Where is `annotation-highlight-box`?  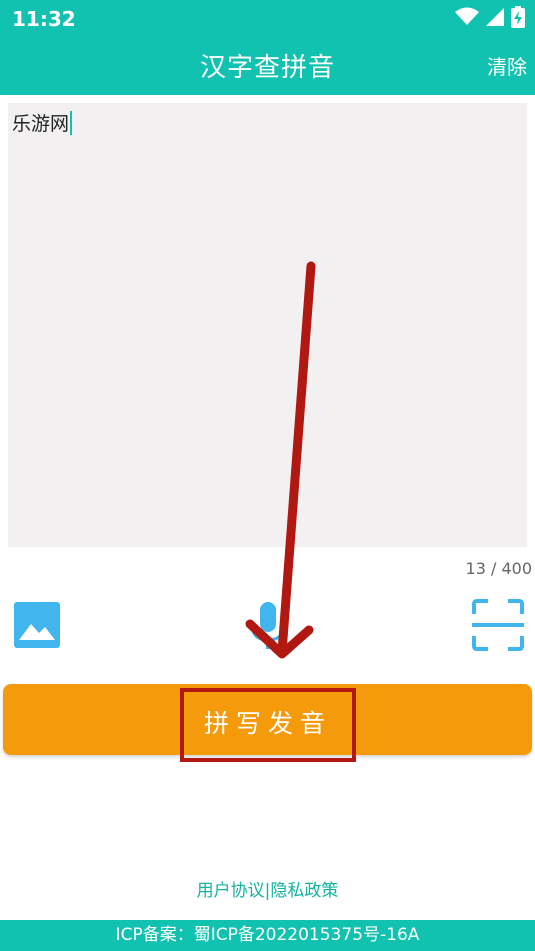
annotation-highlight-box is located at coordinates (268, 725).